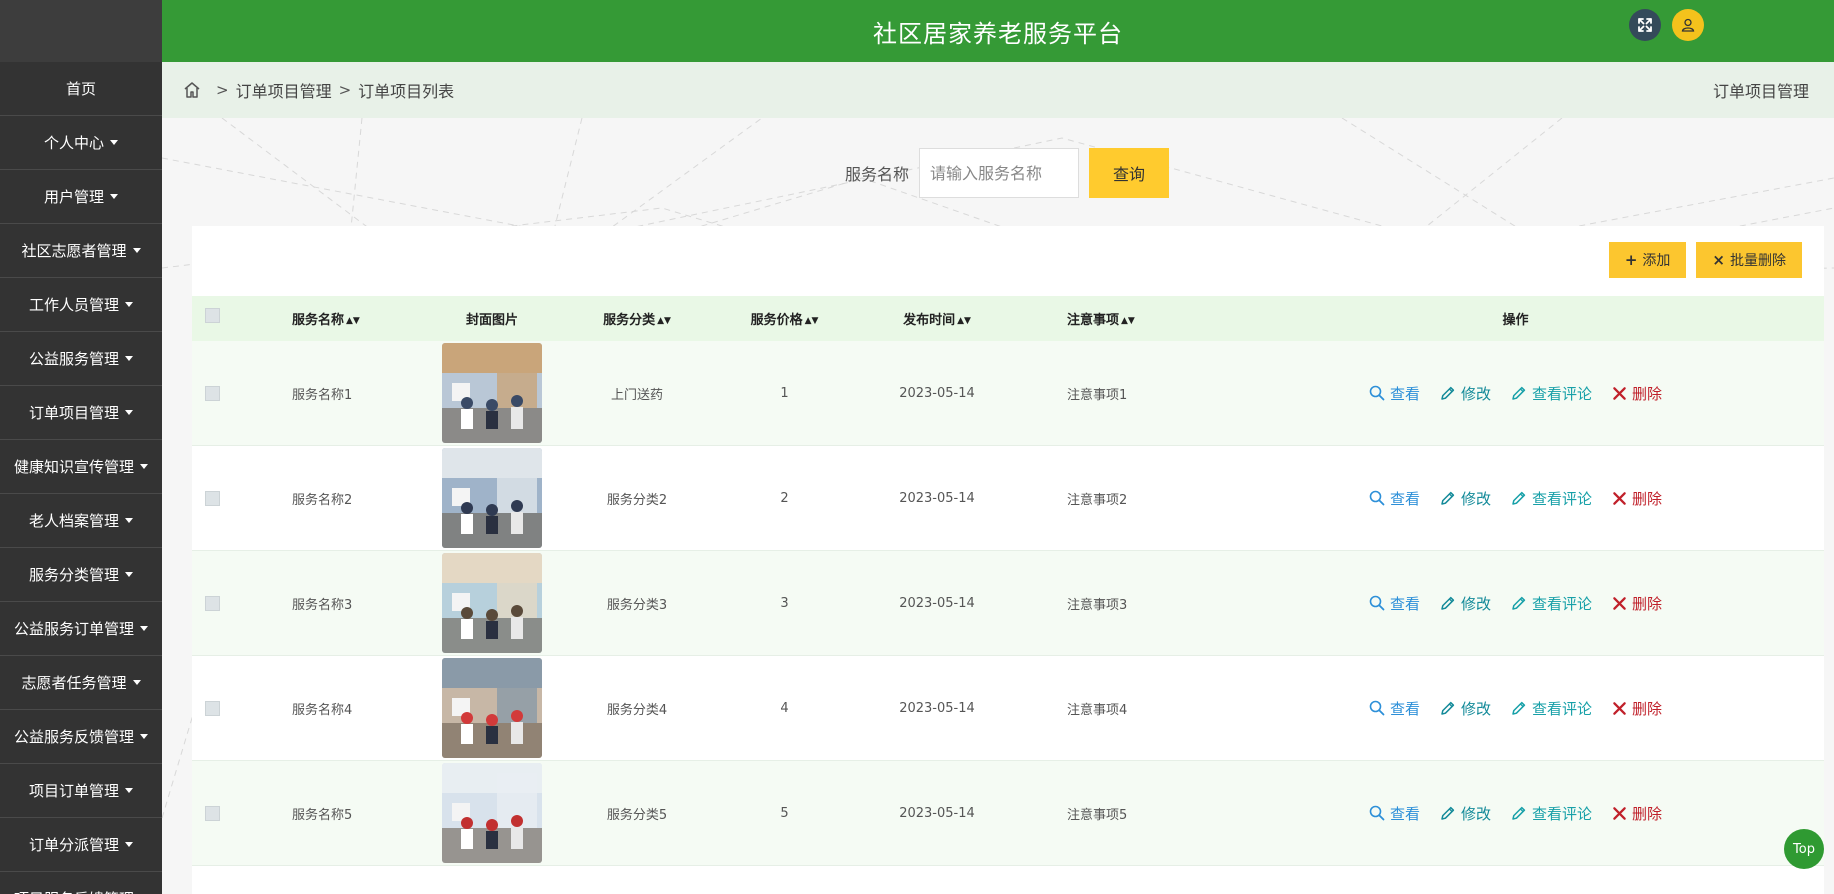 The image size is (1834, 894). Describe the element at coordinates (1760, 91) in the screenshot. I see `breadcrumb-current-section: 订单项目管理` at that location.